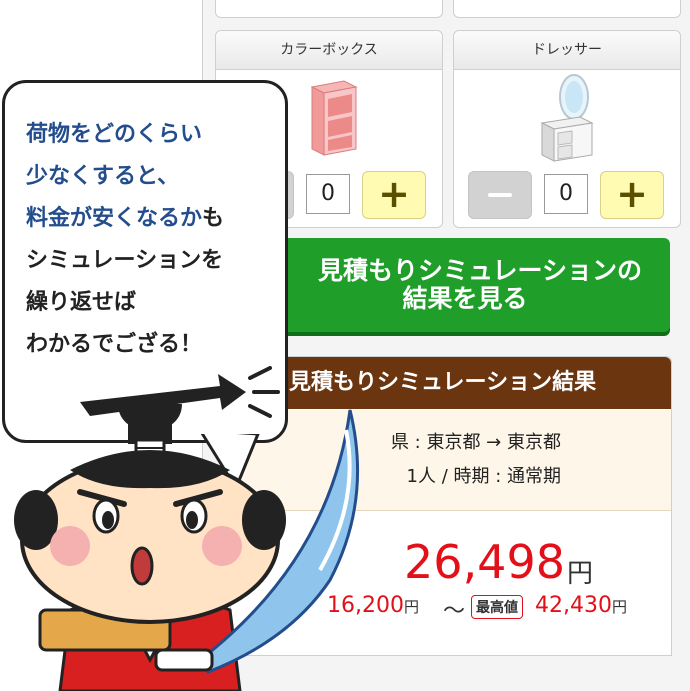 The width and height of the screenshot is (690, 691). I want to click on bubble-line: 荷物をどのくらい, so click(114, 134).